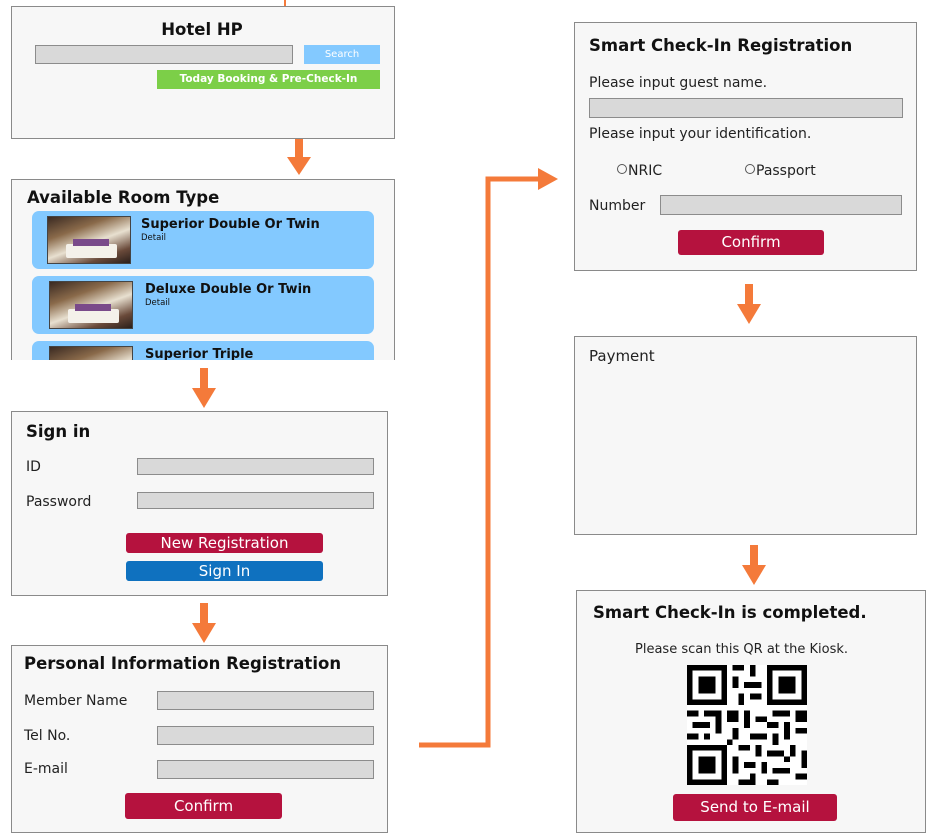 The width and height of the screenshot is (934, 838). Describe the element at coordinates (742, 649) in the screenshot. I see `scan-instruction: Please scan this QR at the Kiosk.` at that location.